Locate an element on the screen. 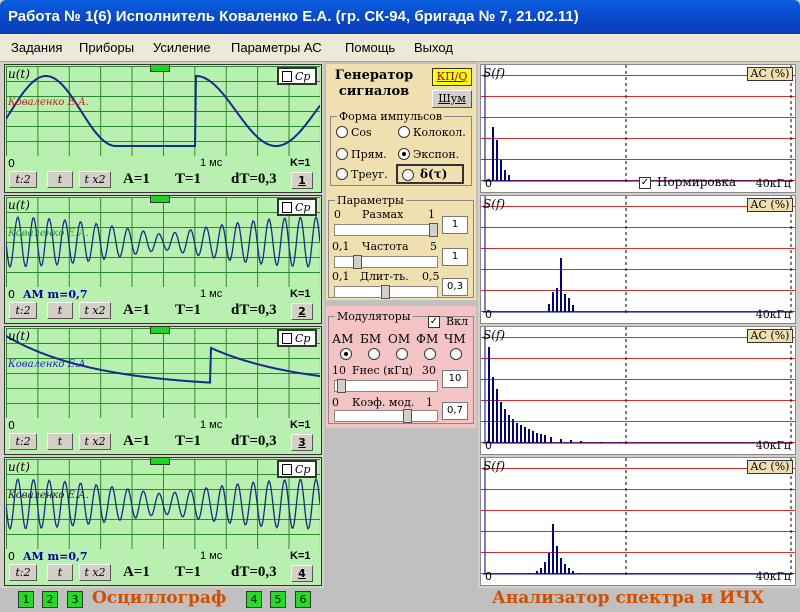 This screenshot has width=800, height=612. freq-slider is located at coordinates (386, 262).